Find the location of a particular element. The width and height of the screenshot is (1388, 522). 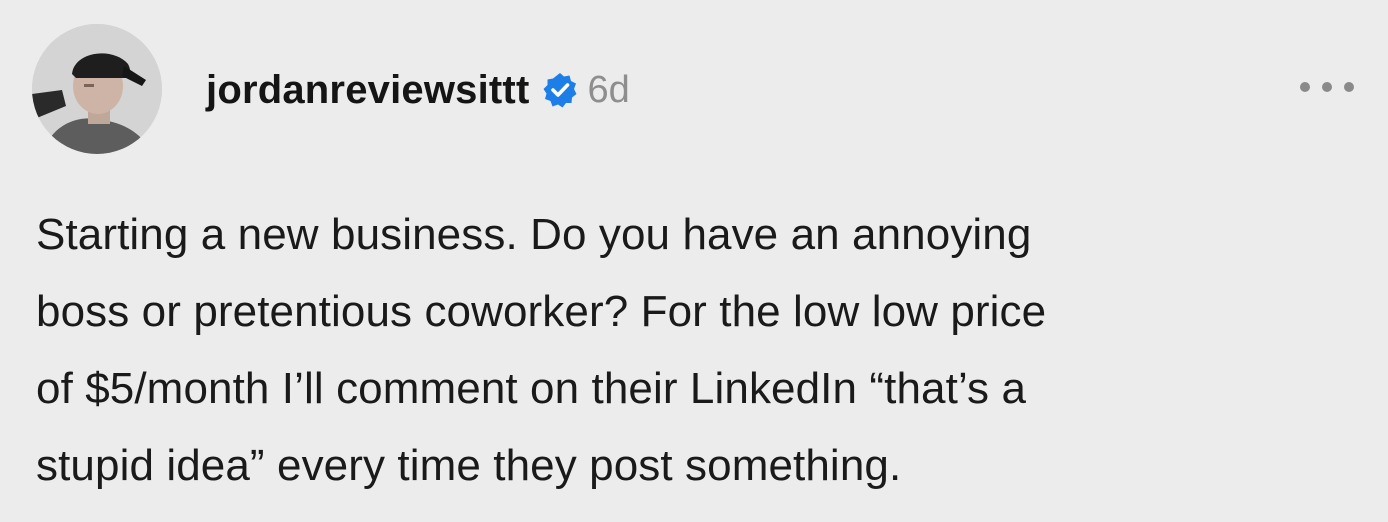

more-options-icon is located at coordinates (1327, 87).